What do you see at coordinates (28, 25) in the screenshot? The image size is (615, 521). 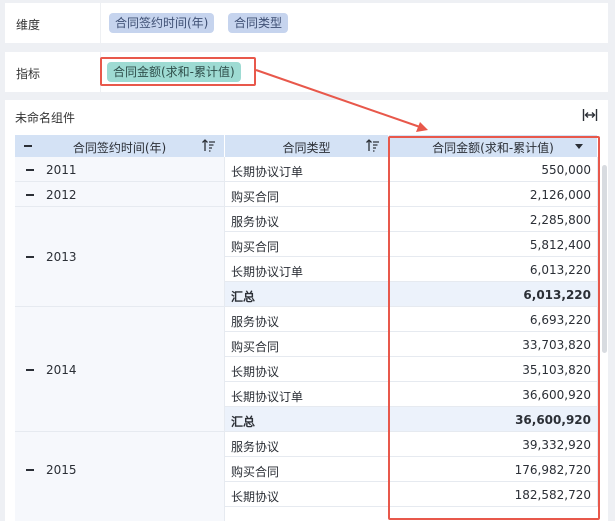 I see `dimension-label: 维度` at bounding box center [28, 25].